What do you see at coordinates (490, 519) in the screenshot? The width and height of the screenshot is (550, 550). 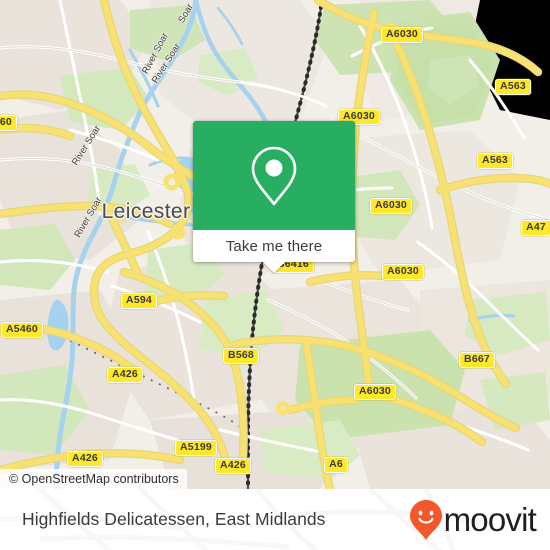 I see `moovit-wordmark: moovit` at bounding box center [490, 519].